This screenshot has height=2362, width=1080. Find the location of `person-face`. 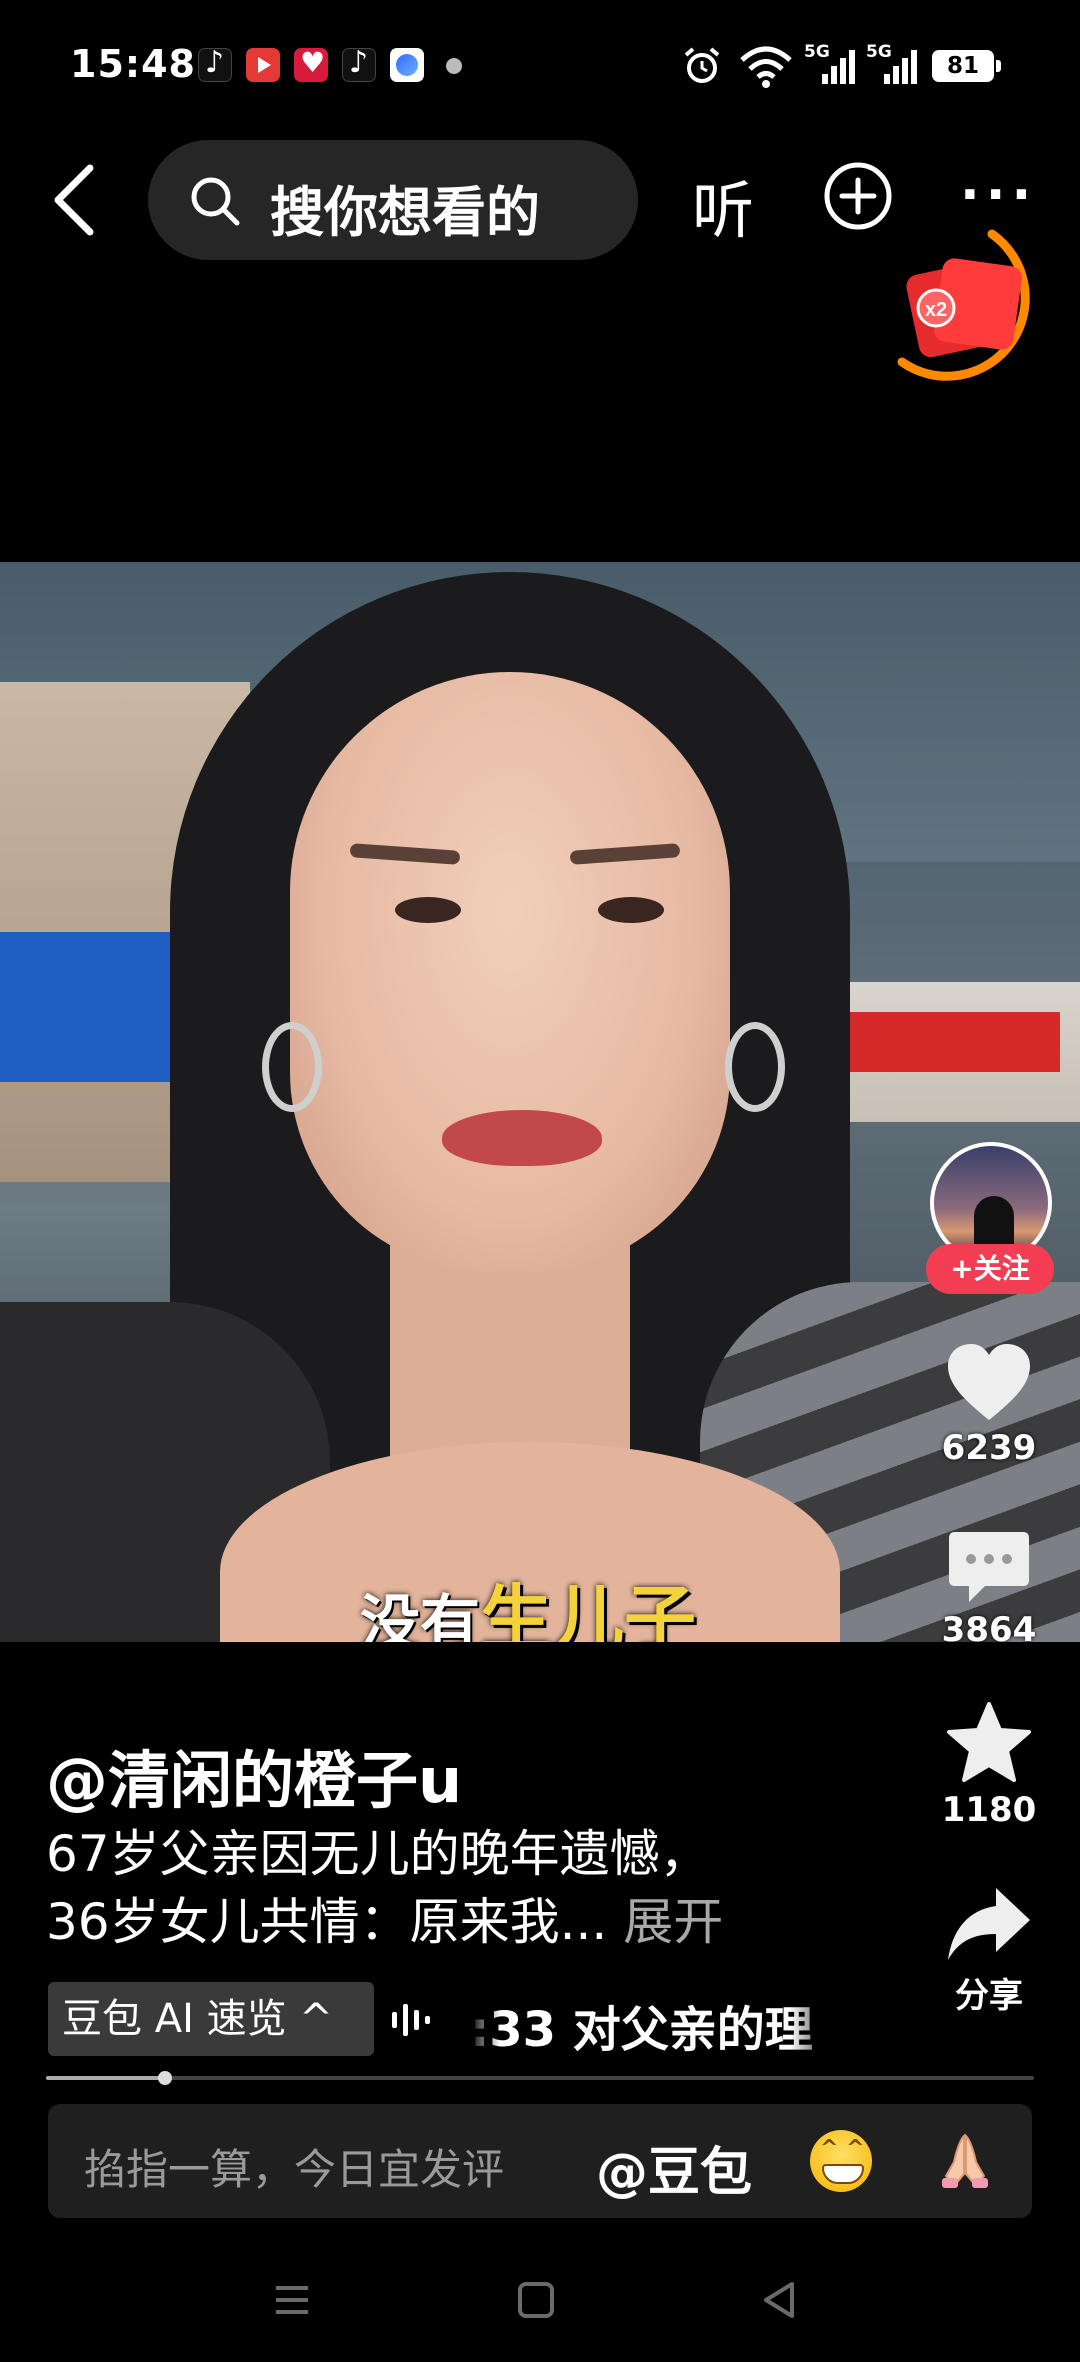

person-face is located at coordinates (510, 972).